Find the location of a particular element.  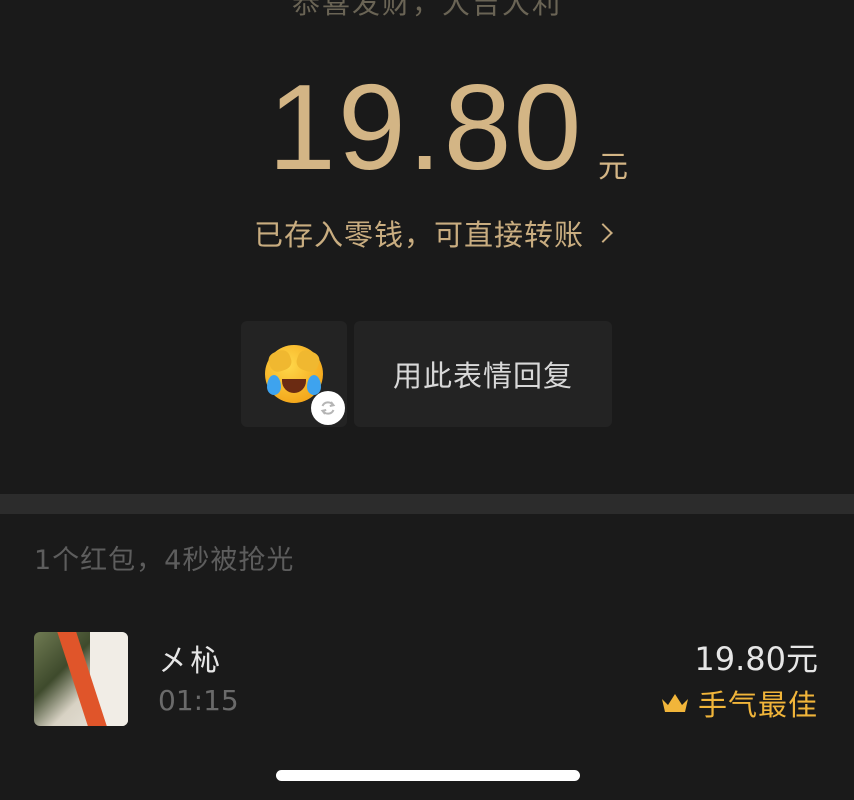

refresh-icon is located at coordinates (328, 408).